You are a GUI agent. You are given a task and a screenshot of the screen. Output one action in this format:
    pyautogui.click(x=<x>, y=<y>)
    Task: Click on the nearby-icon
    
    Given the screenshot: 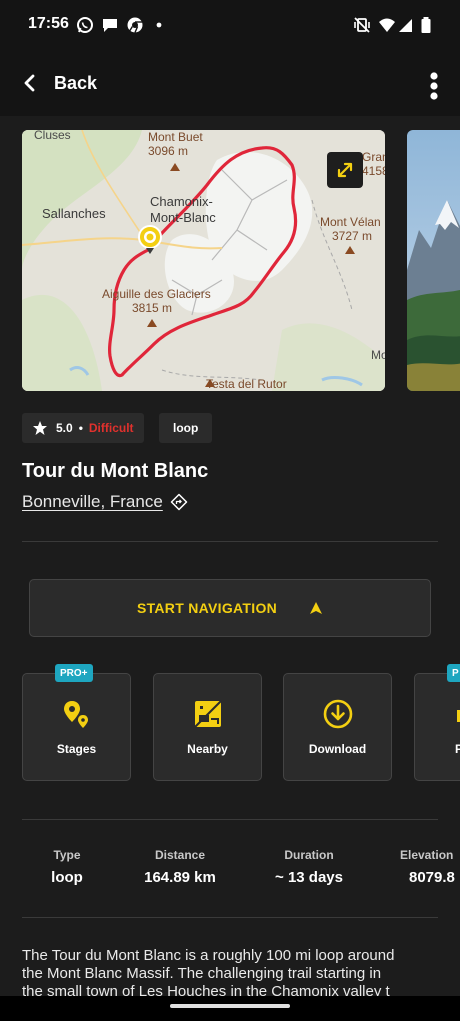 What is the action you would take?
    pyautogui.click(x=207, y=714)
    